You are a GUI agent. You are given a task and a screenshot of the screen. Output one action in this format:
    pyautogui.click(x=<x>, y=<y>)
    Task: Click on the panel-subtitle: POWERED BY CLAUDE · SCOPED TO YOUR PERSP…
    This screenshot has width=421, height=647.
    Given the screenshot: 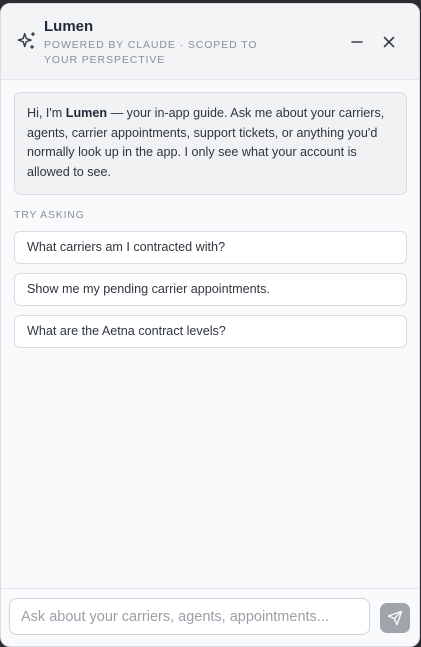 What is the action you would take?
    pyautogui.click(x=151, y=52)
    